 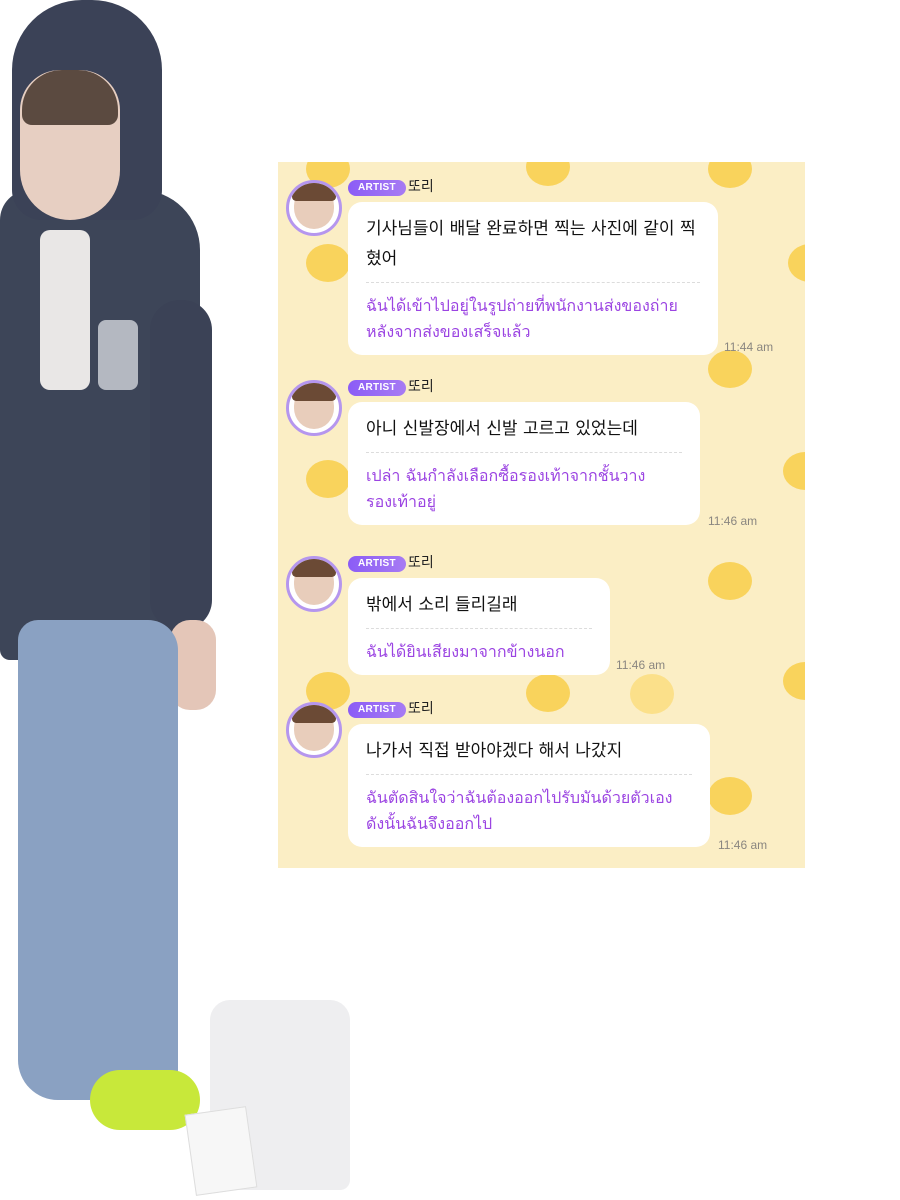 I want to click on arm, so click(x=181, y=465).